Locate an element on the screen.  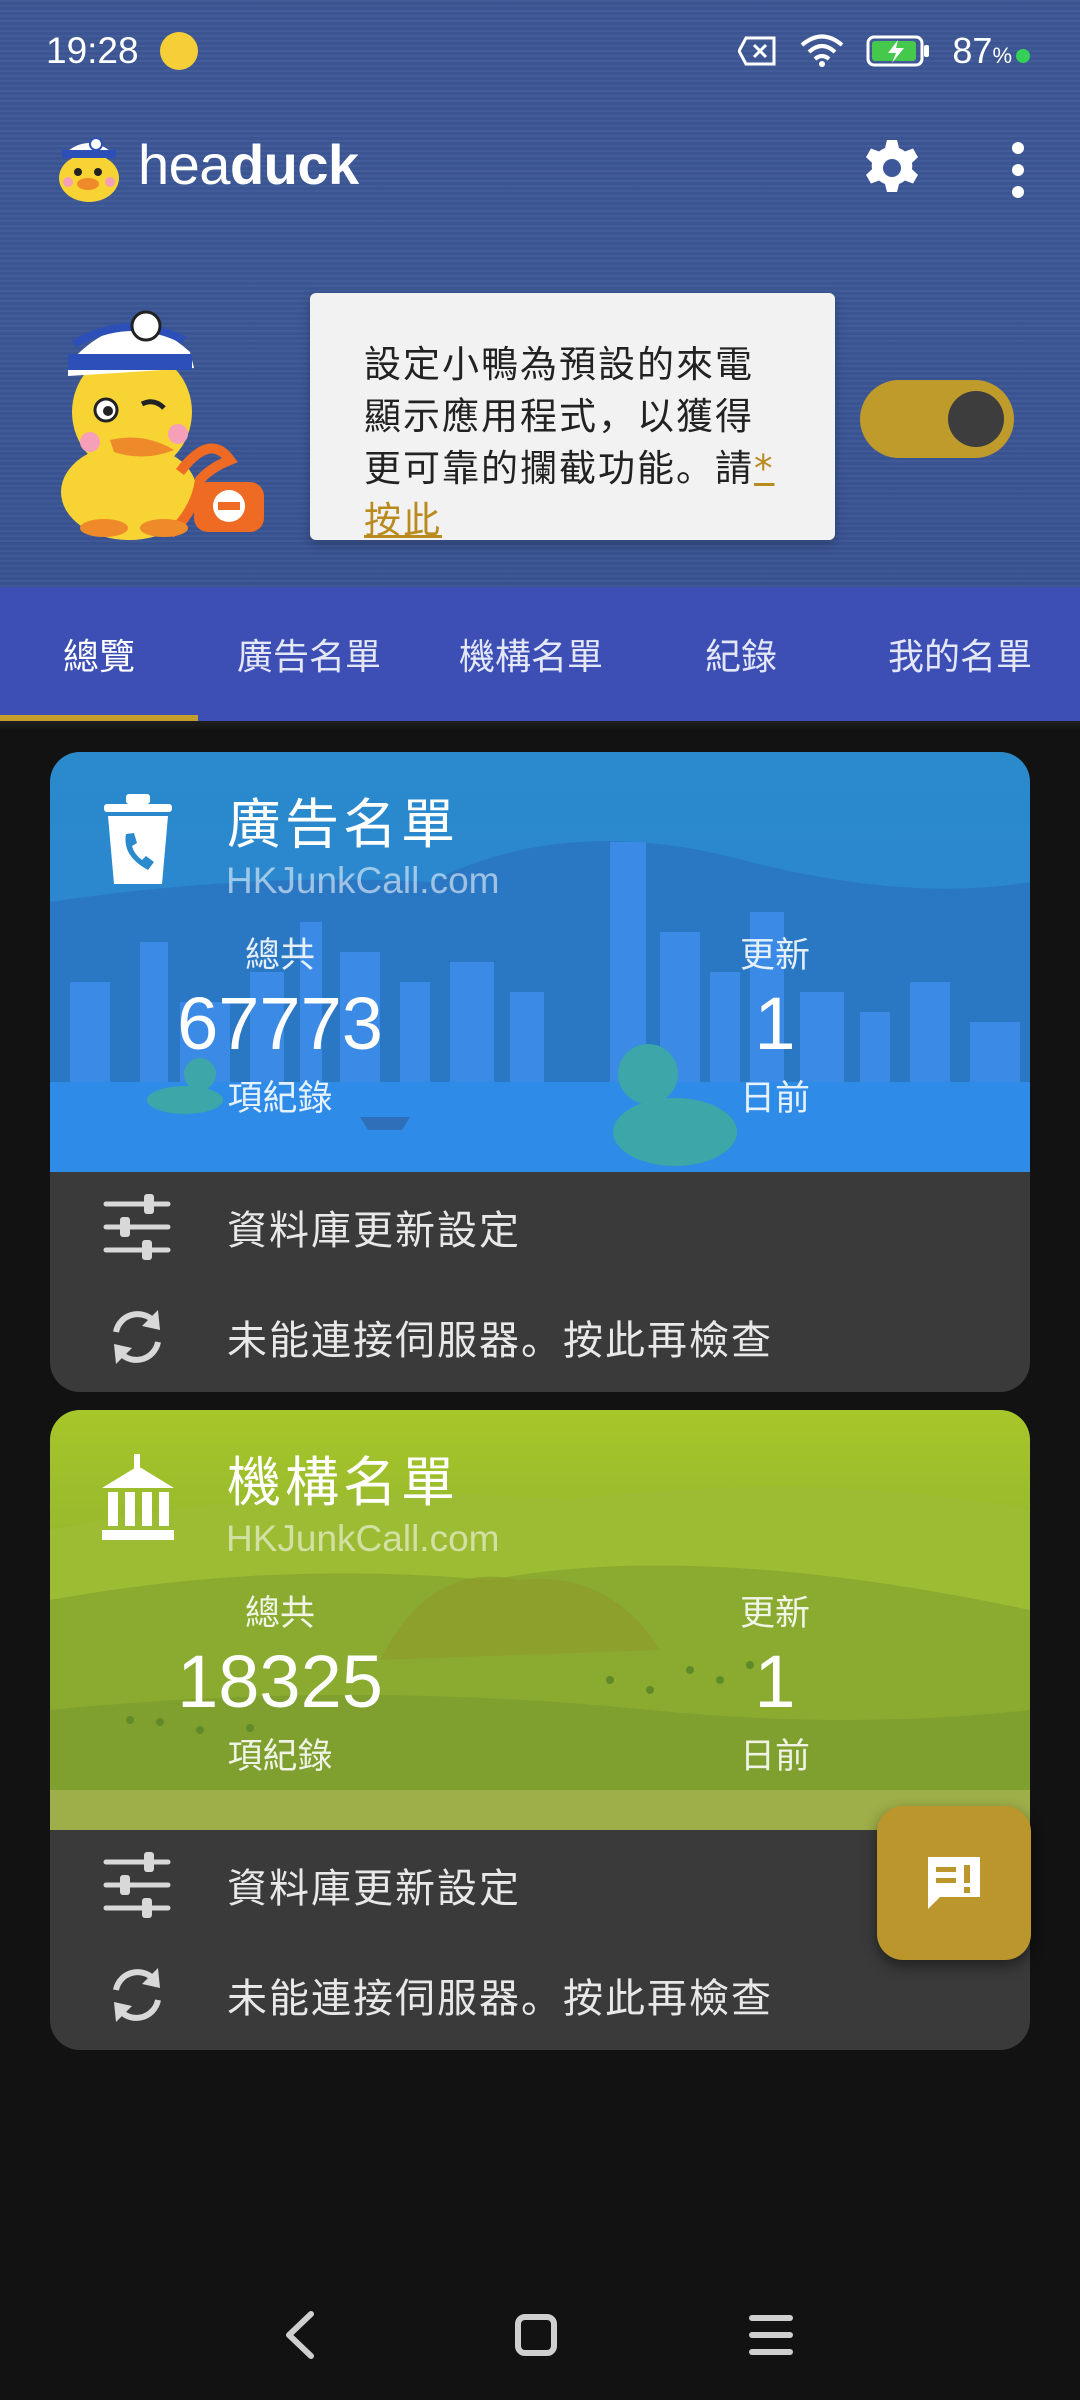
junk-call-trash-icon is located at coordinates (138, 839).